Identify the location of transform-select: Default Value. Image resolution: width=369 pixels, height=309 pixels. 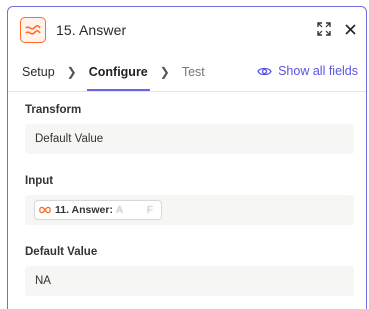
(189, 139).